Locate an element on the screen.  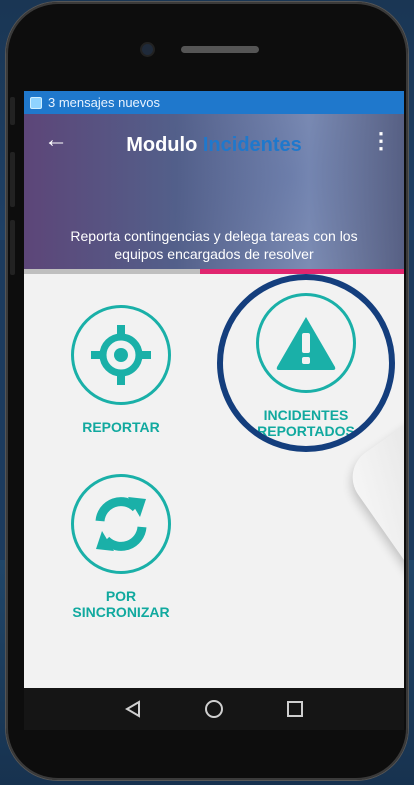
notification-icon is located at coordinates (36, 102).